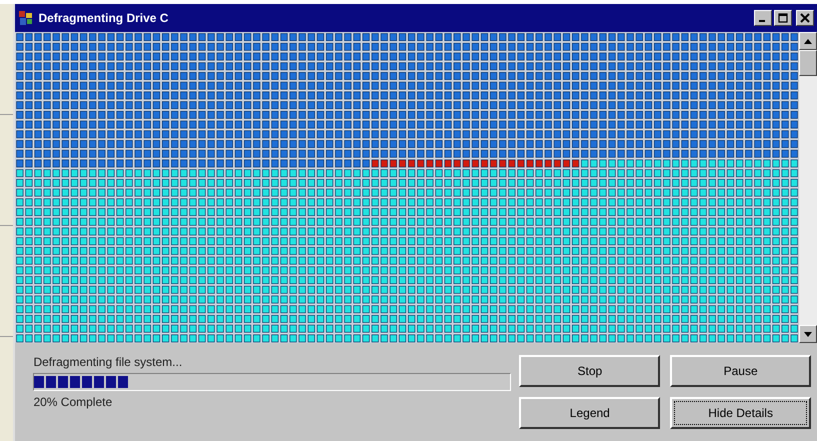 The height and width of the screenshot is (441, 817). I want to click on scroll-down-button, so click(808, 334).